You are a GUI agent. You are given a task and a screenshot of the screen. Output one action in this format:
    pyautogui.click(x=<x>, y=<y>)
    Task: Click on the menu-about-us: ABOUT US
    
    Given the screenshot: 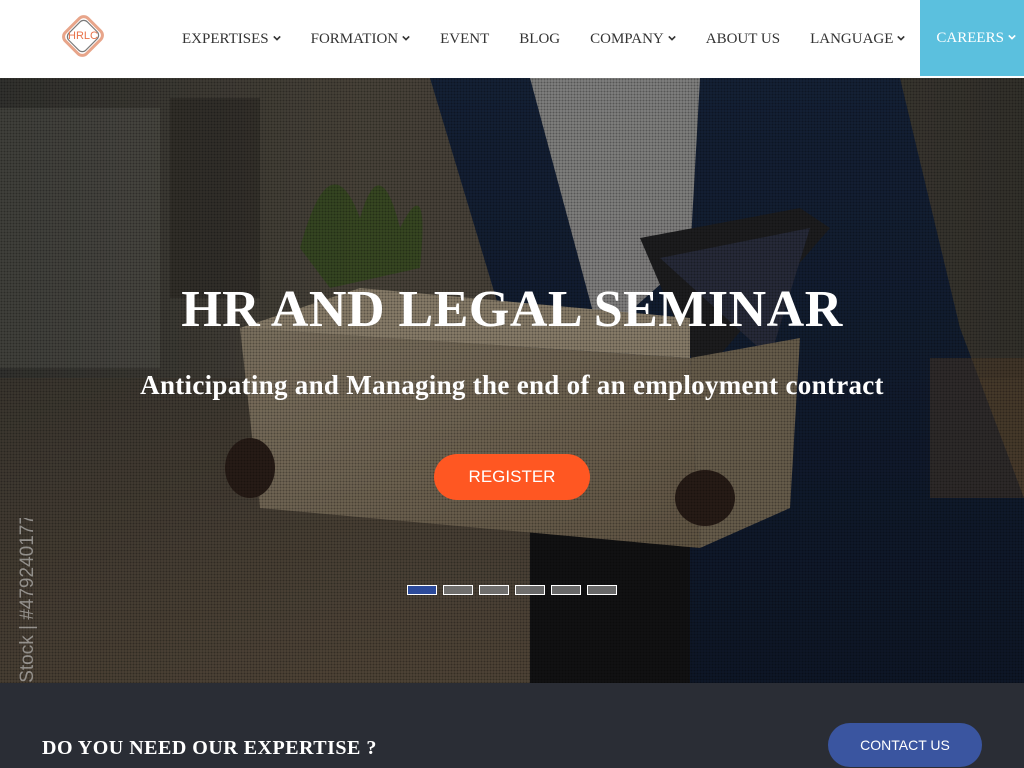 What is the action you would take?
    pyautogui.click(x=743, y=39)
    